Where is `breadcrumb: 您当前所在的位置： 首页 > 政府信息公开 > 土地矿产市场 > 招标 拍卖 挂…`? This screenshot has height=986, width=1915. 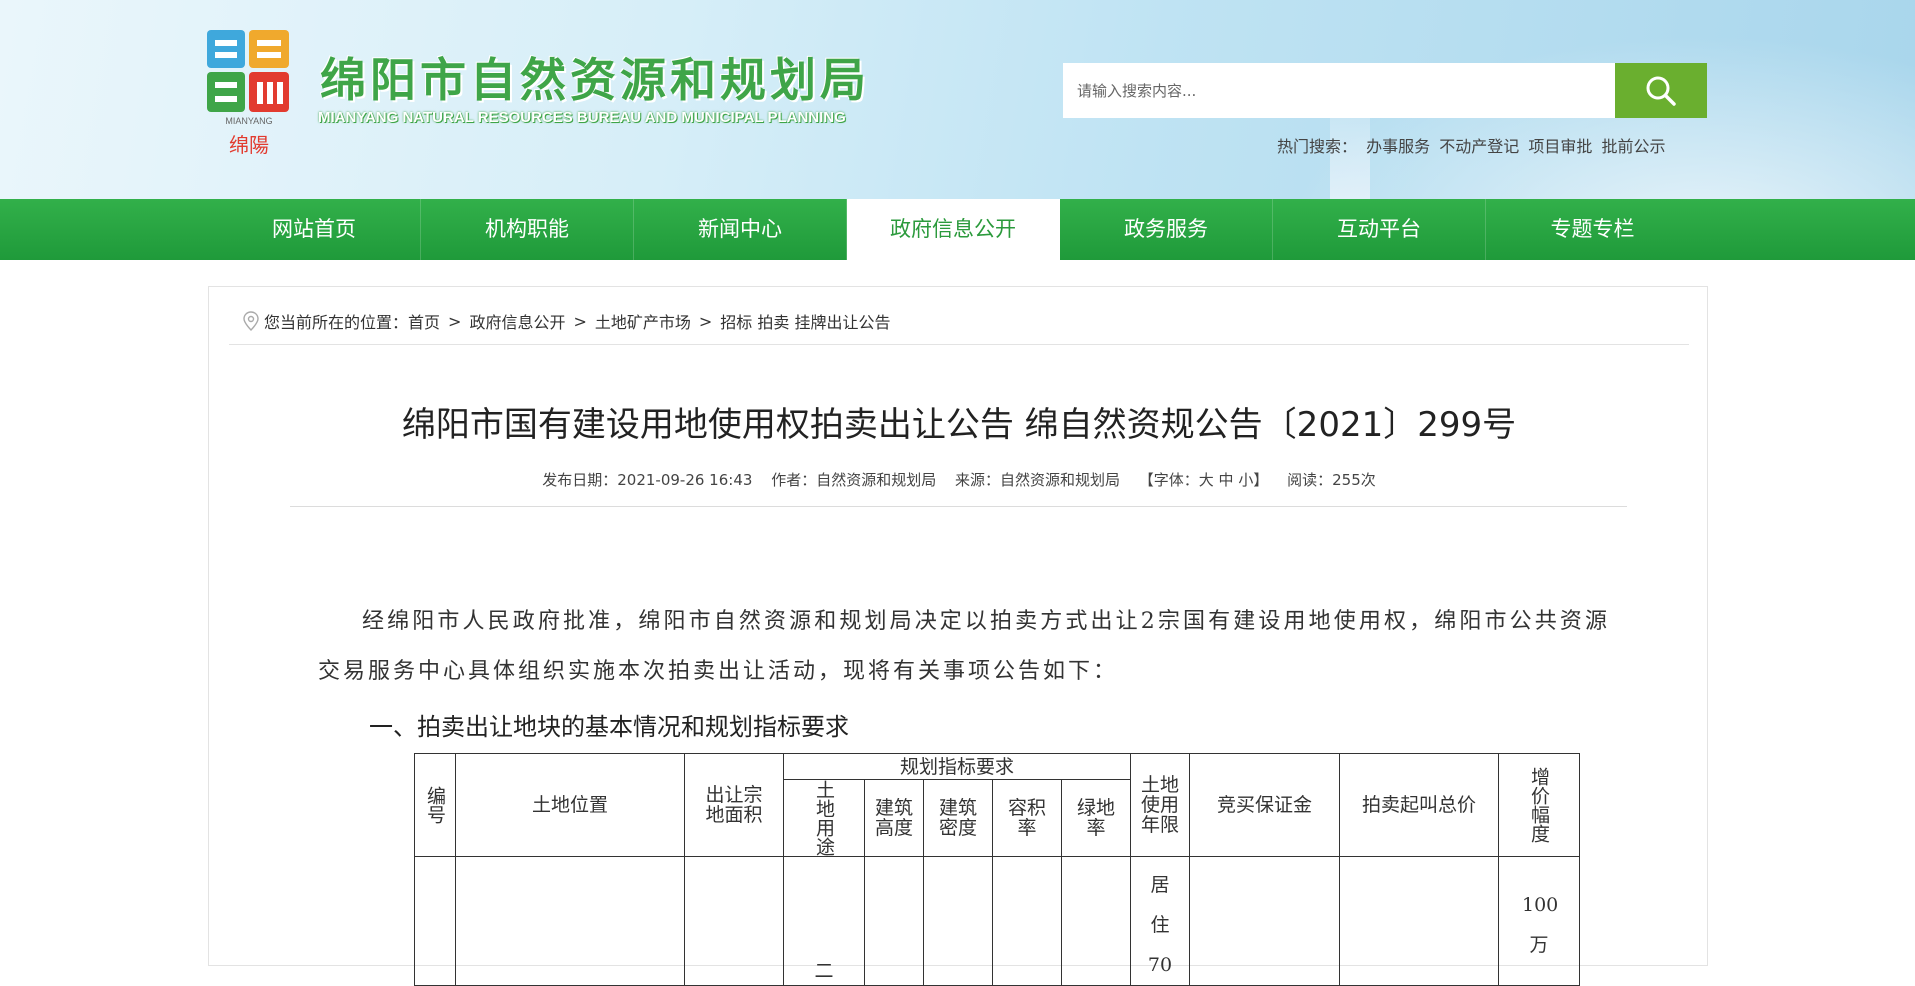
breadcrumb: 您当前所在的位置： 首页 > 政府信息公开 > 土地矿产市场 > 招标 拍卖 挂… is located at coordinates (566, 321).